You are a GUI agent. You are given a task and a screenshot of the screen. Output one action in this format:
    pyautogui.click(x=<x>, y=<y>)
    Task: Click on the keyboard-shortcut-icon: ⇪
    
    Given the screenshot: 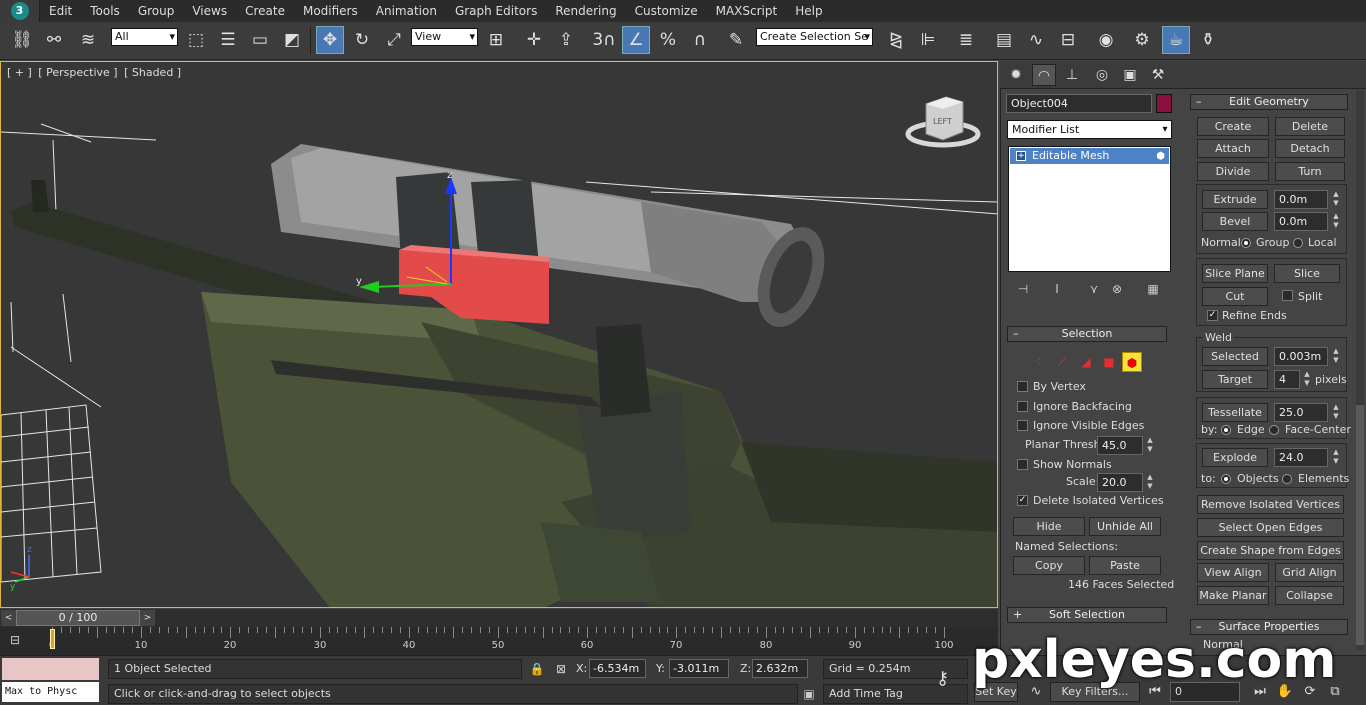 What is the action you would take?
    pyautogui.click(x=566, y=40)
    